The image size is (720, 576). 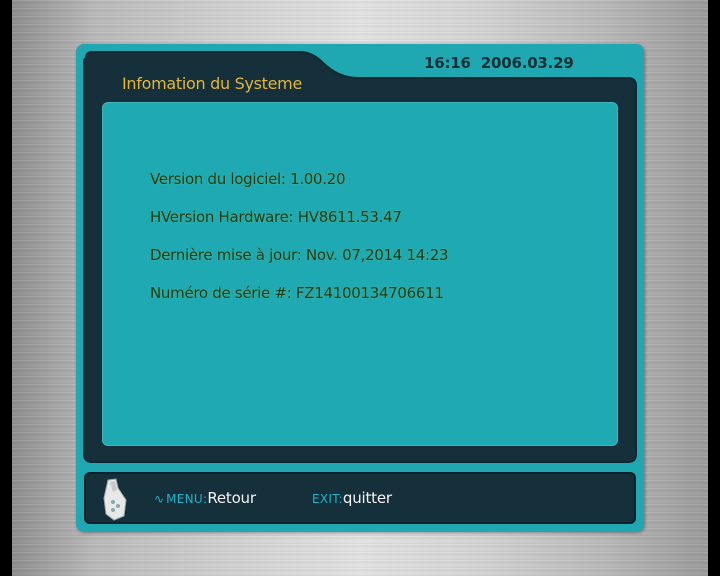 I want to click on menu-key-label: MENU:, so click(x=187, y=499).